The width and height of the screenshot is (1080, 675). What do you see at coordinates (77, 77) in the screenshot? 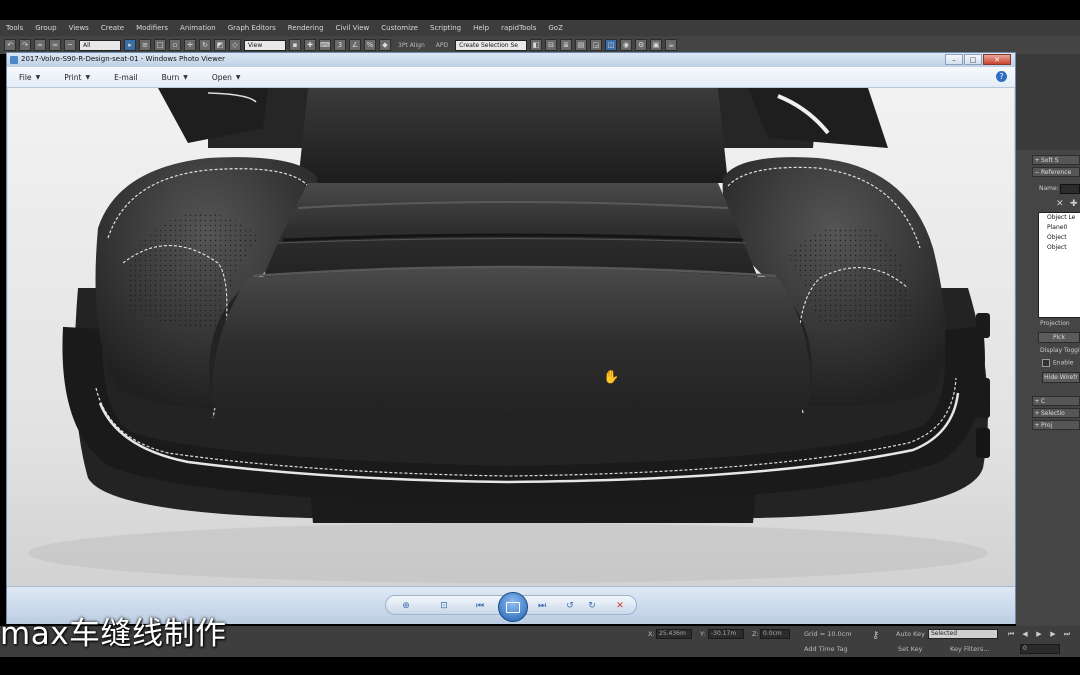
I see `menu-print: Print ▼` at bounding box center [77, 77].